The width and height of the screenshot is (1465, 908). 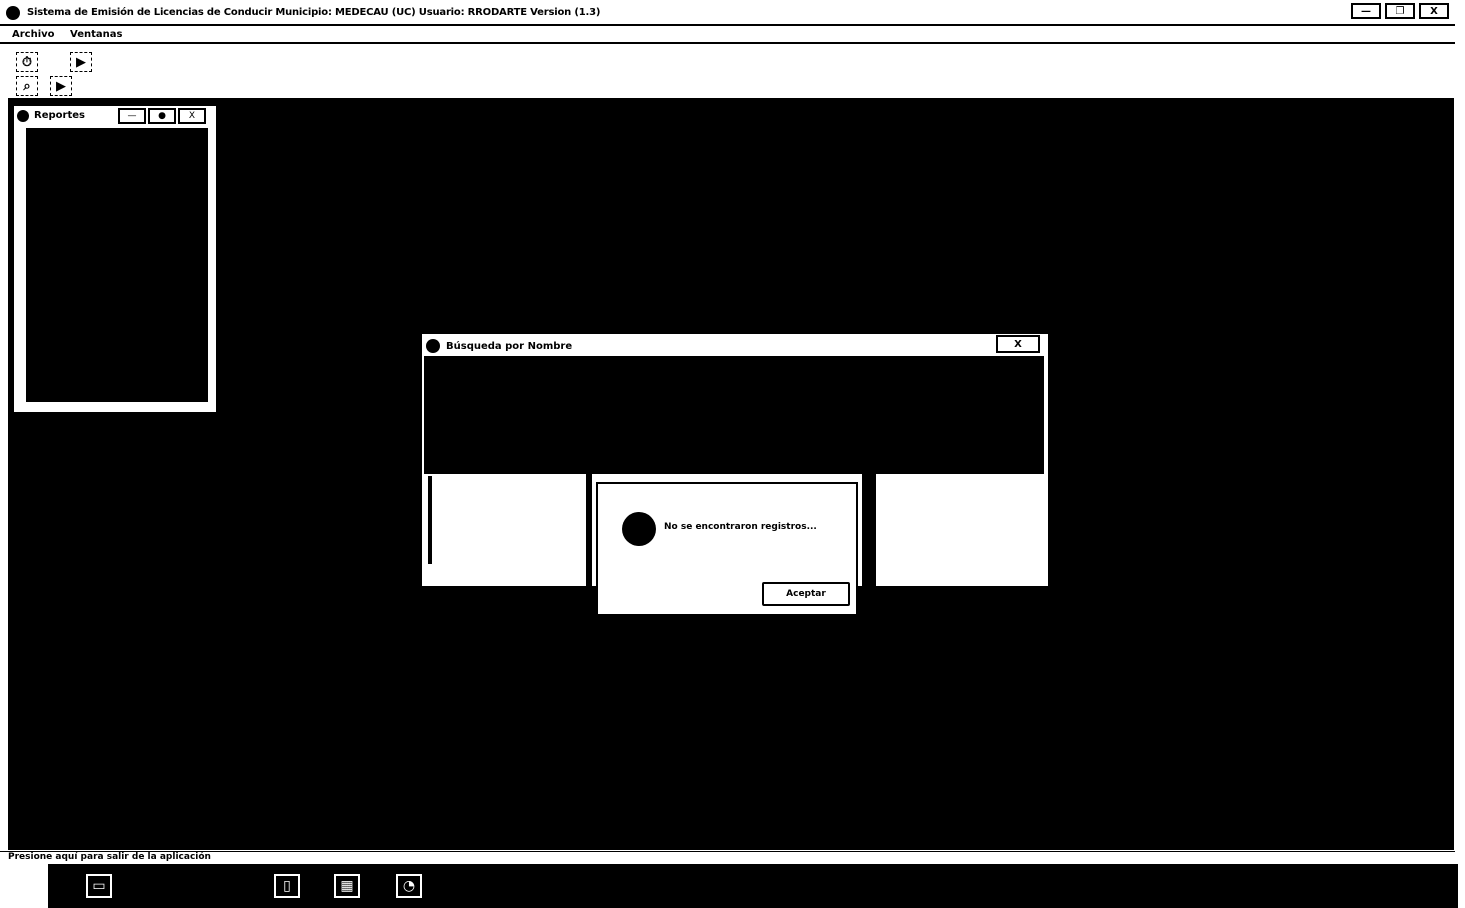 I want to click on restore-button: ❐, so click(x=1400, y=11).